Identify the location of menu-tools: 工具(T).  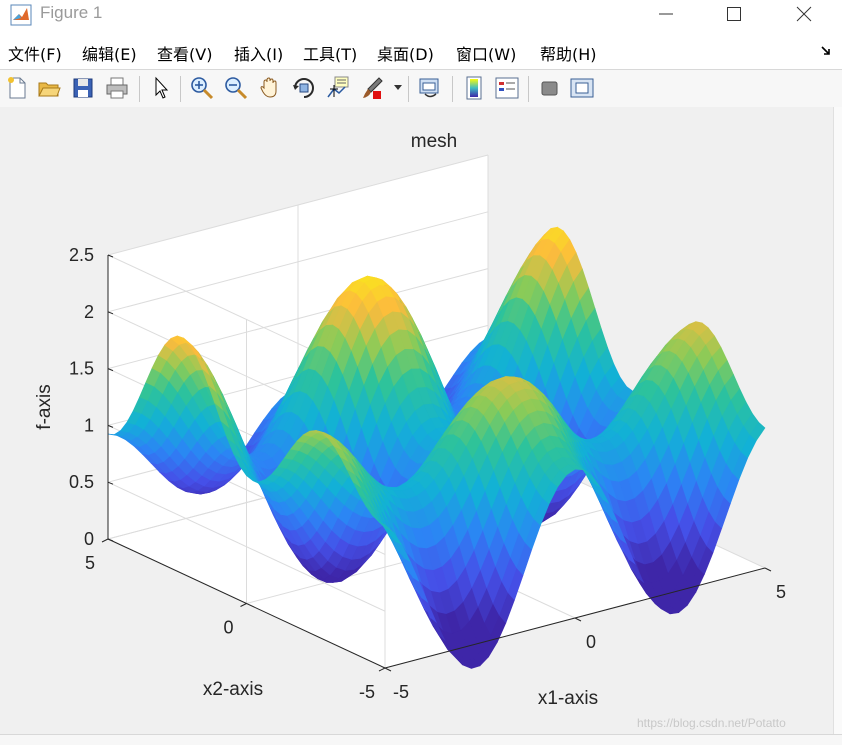
(330, 53).